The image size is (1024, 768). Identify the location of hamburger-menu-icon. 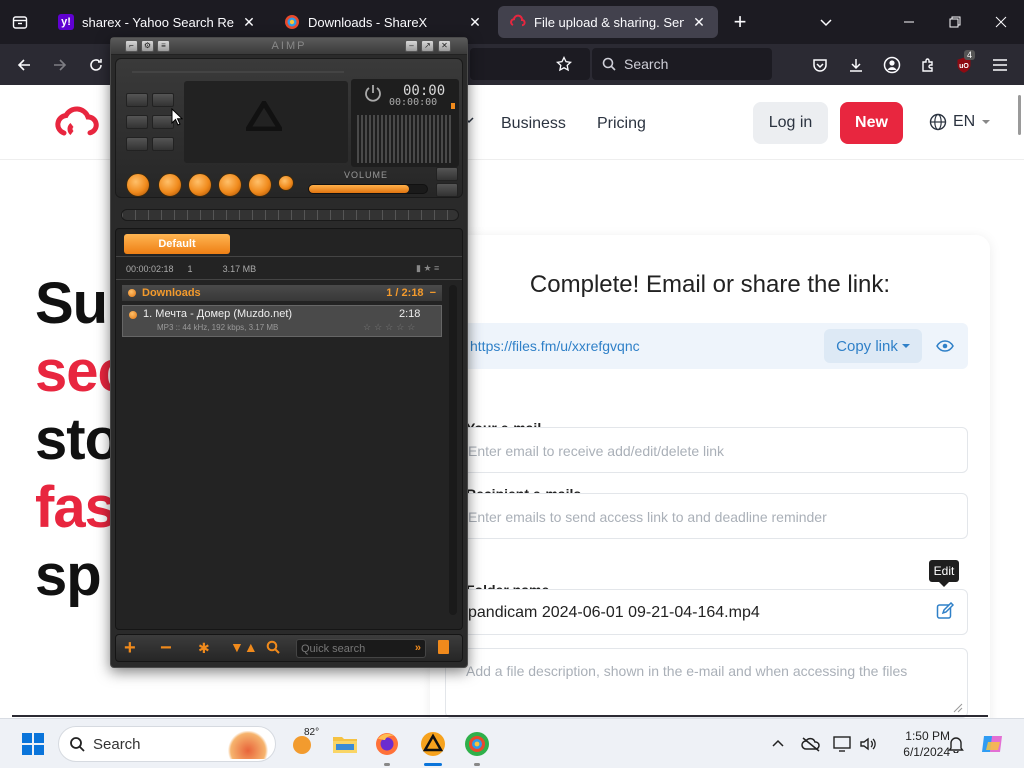
(1000, 64).